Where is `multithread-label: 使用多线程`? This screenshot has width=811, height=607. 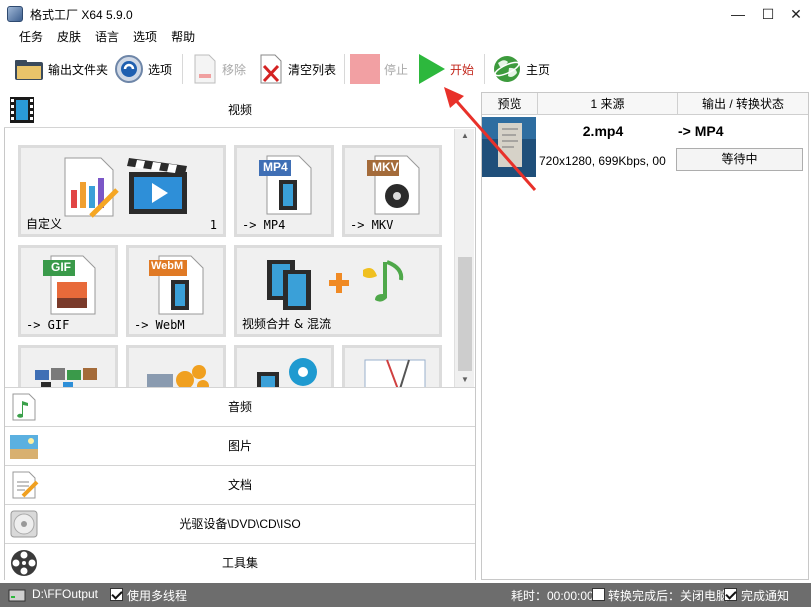
multithread-label: 使用多线程 is located at coordinates (157, 596).